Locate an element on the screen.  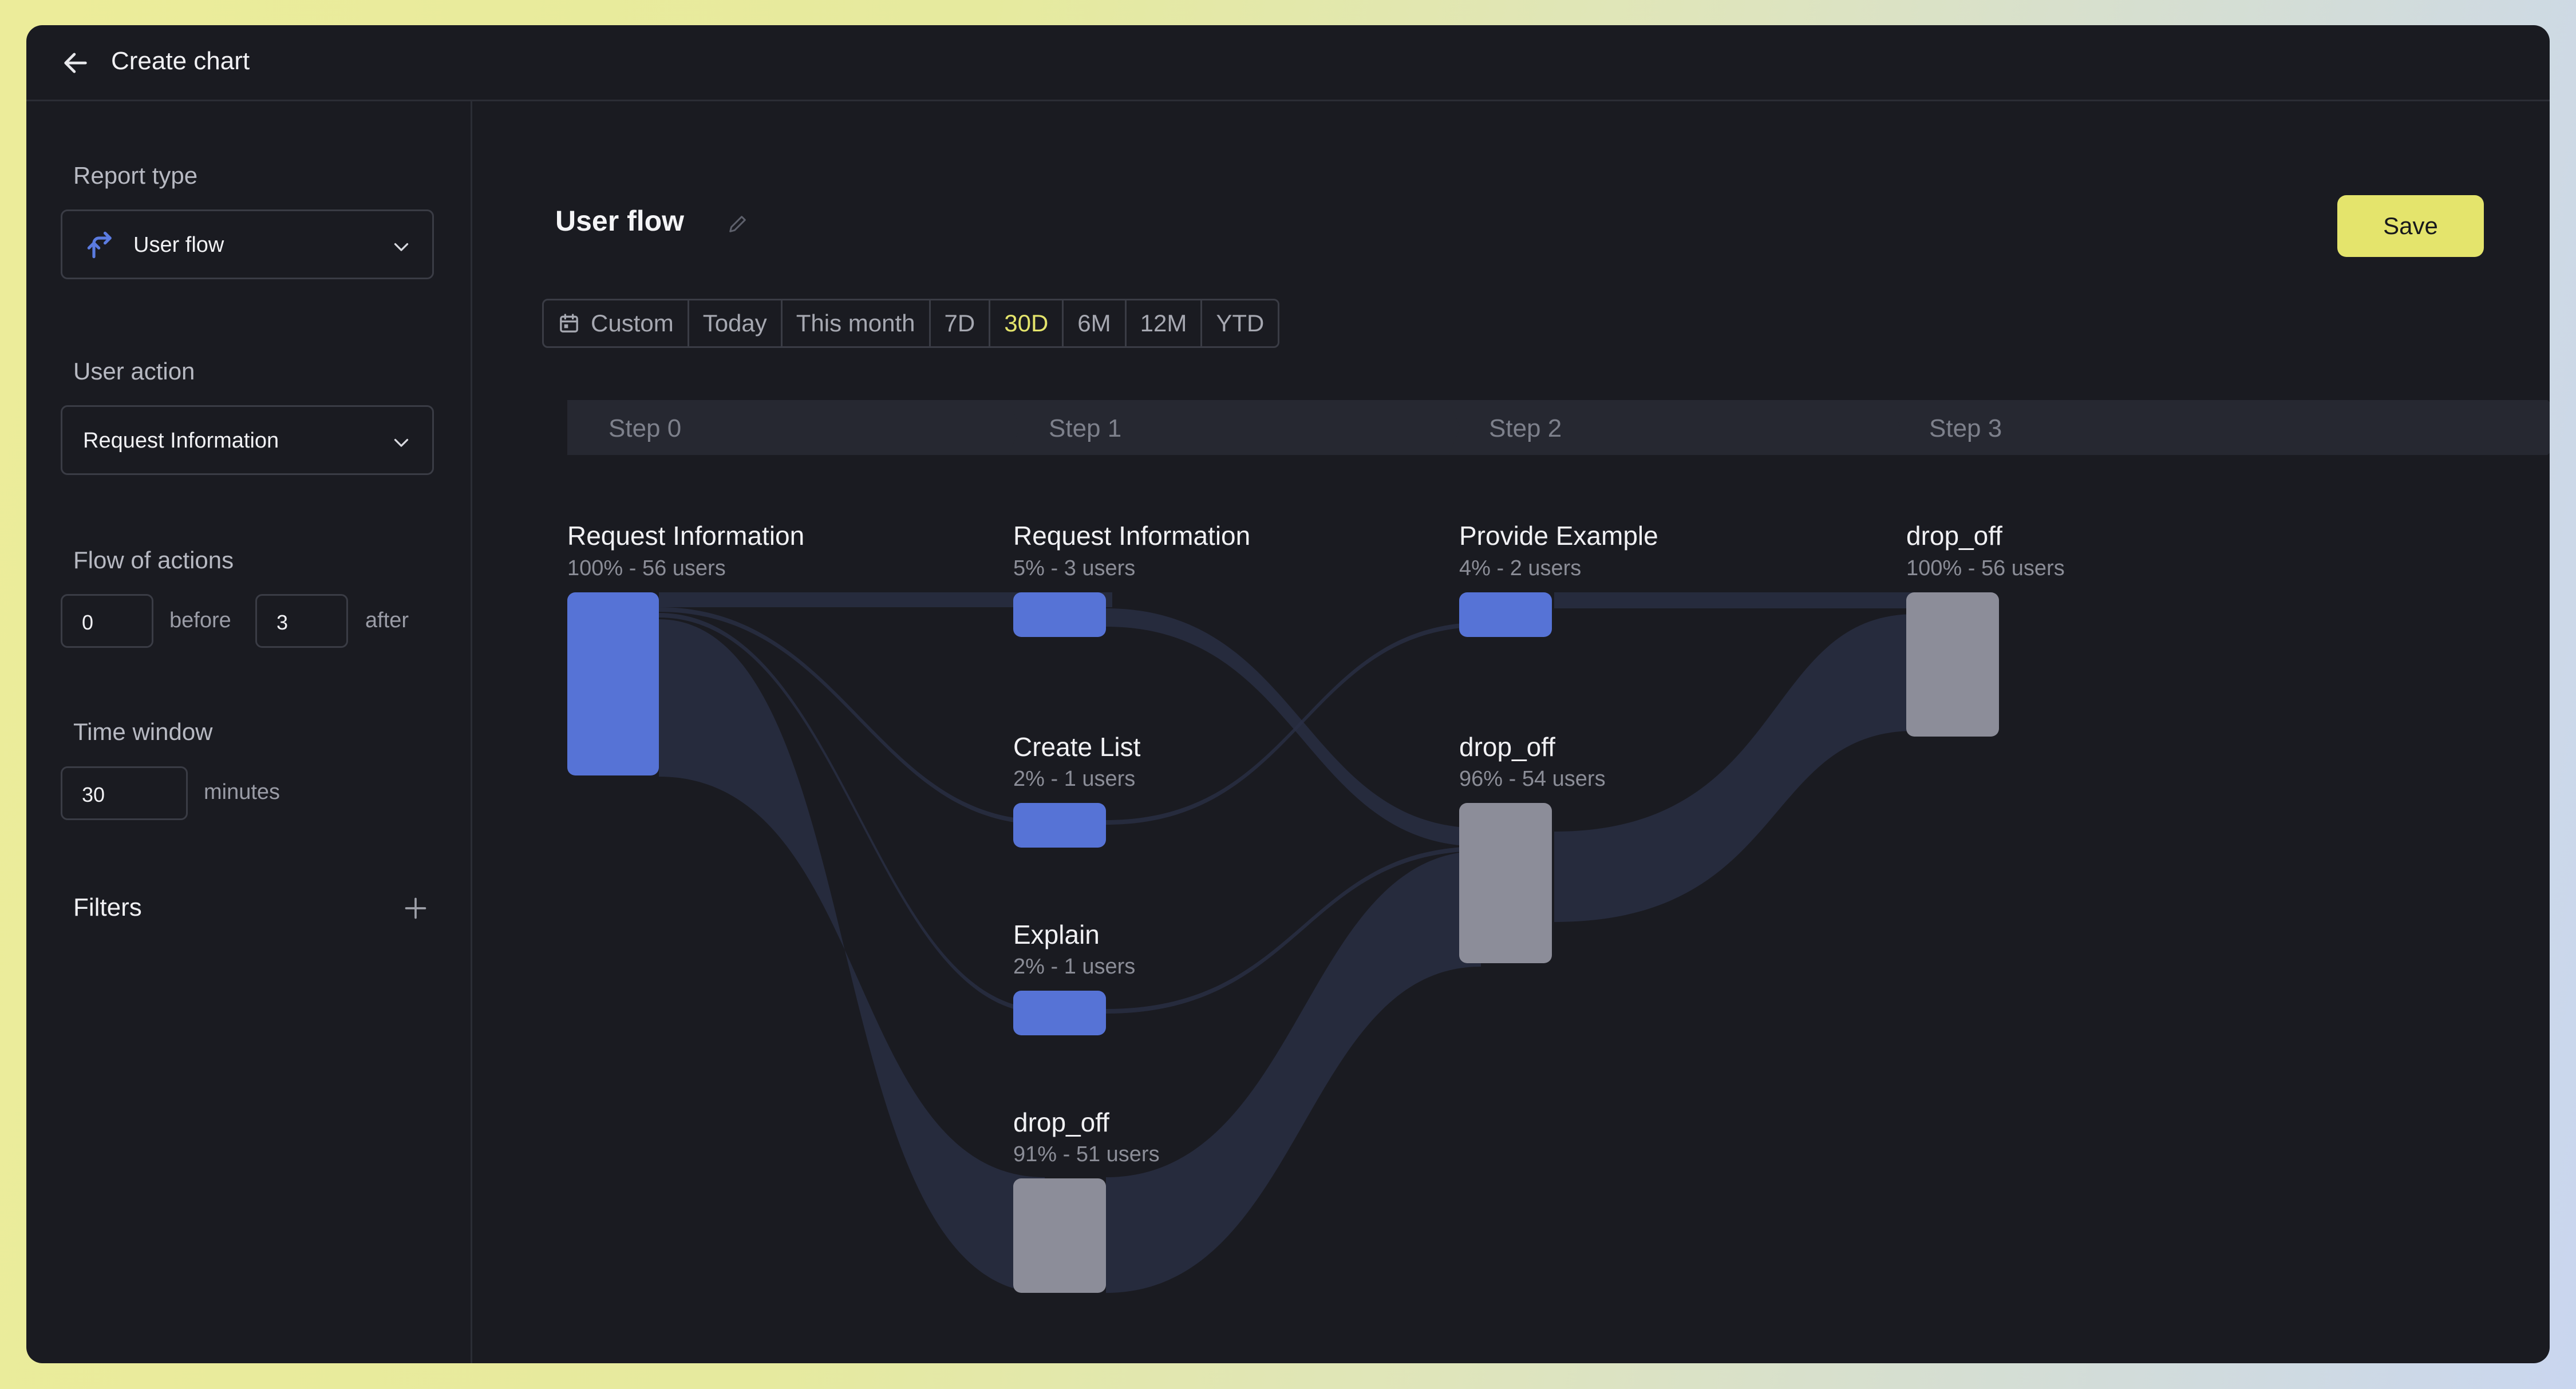
node-name: Provide Example is located at coordinates (1558, 536).